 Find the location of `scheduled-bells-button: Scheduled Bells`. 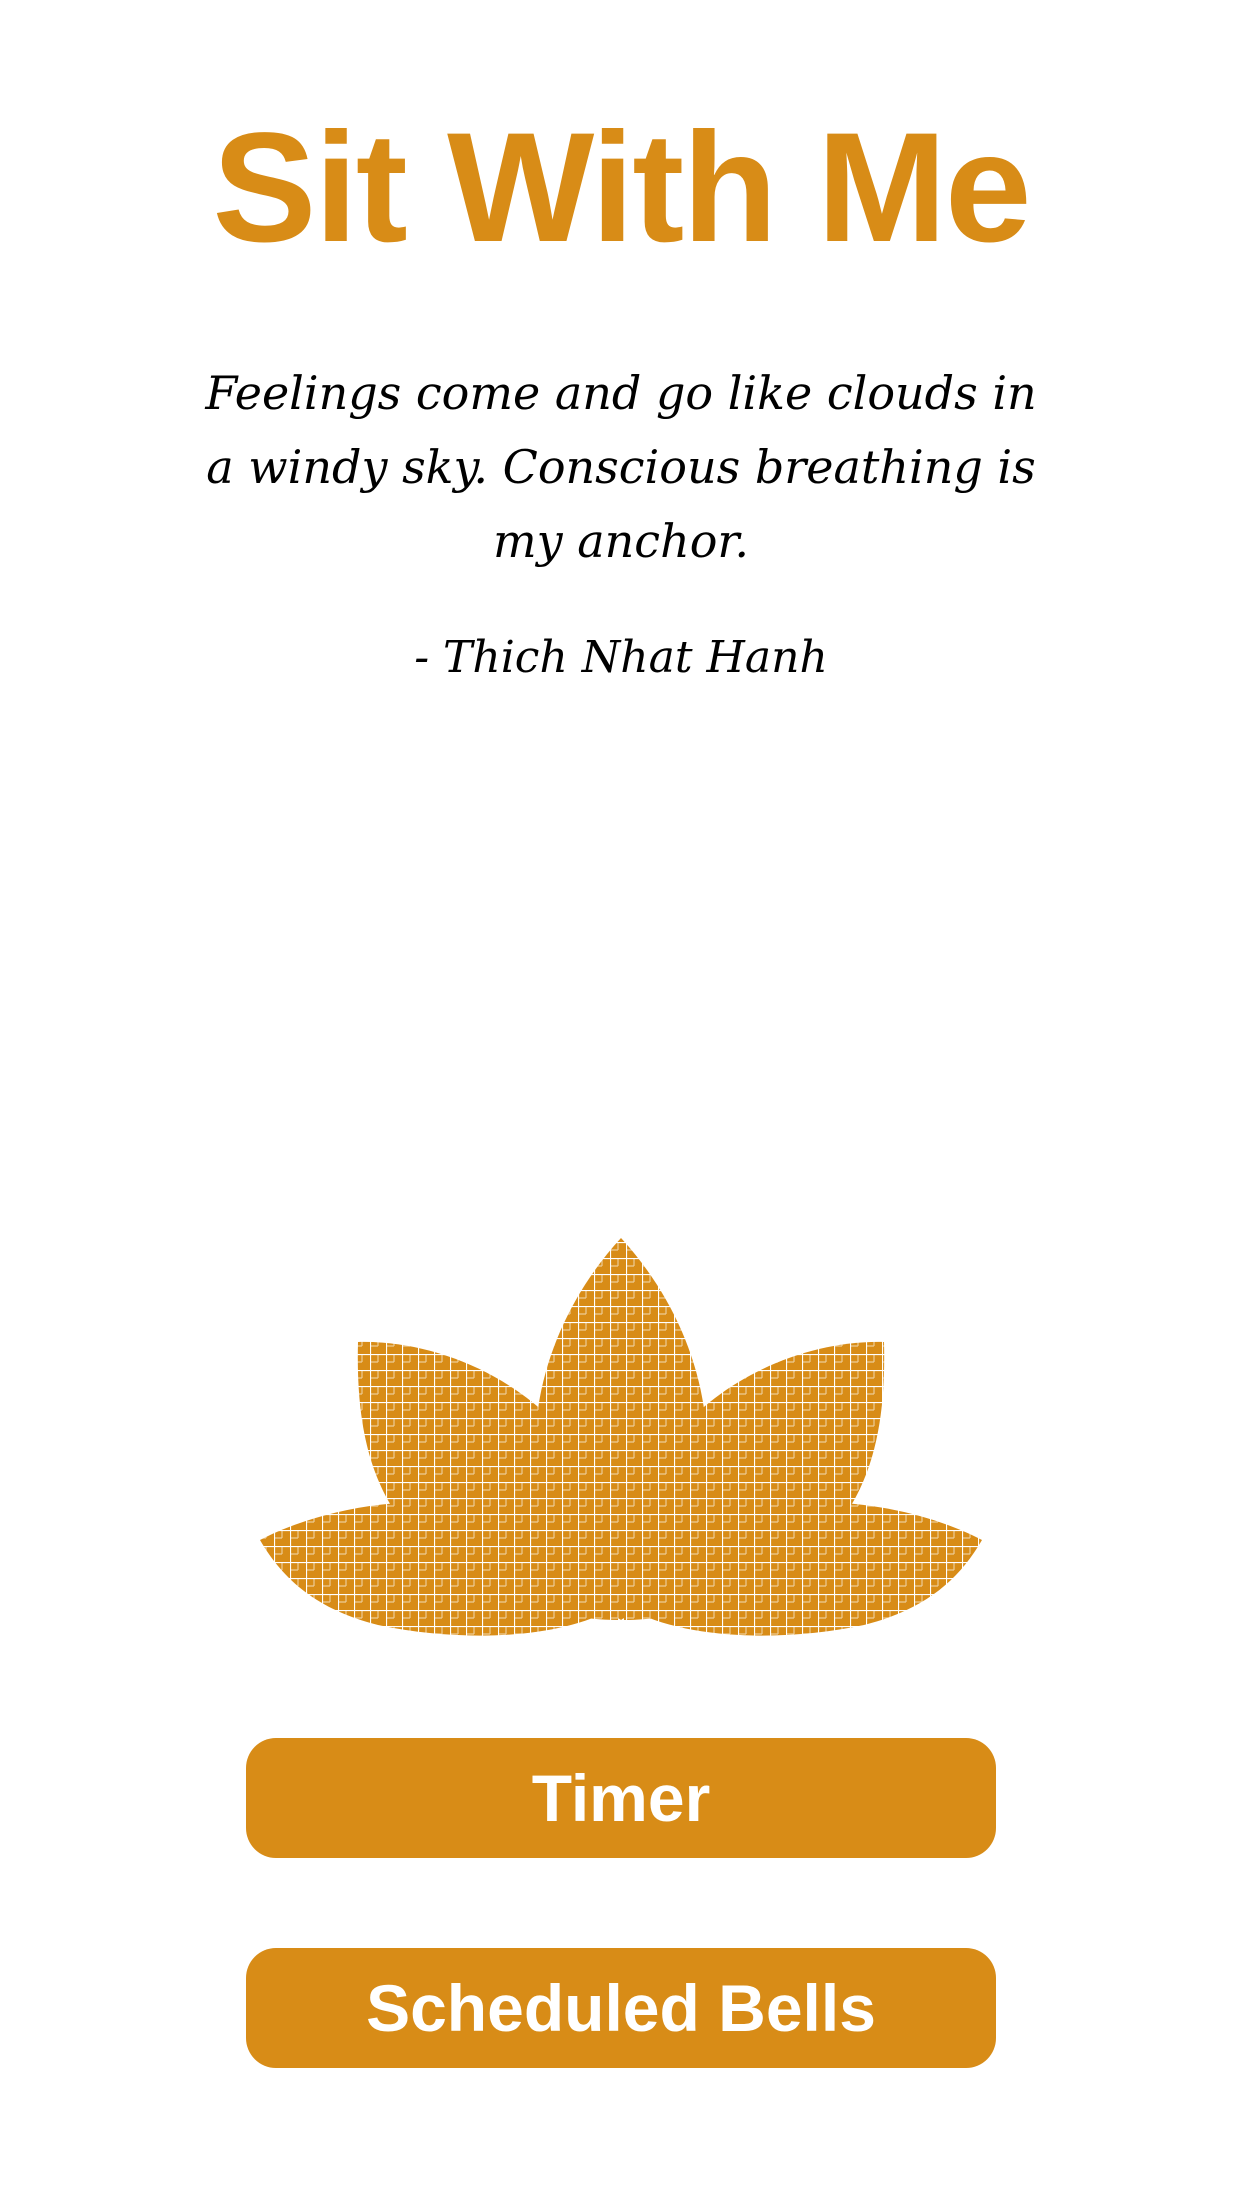

scheduled-bells-button: Scheduled Bells is located at coordinates (621, 2008).